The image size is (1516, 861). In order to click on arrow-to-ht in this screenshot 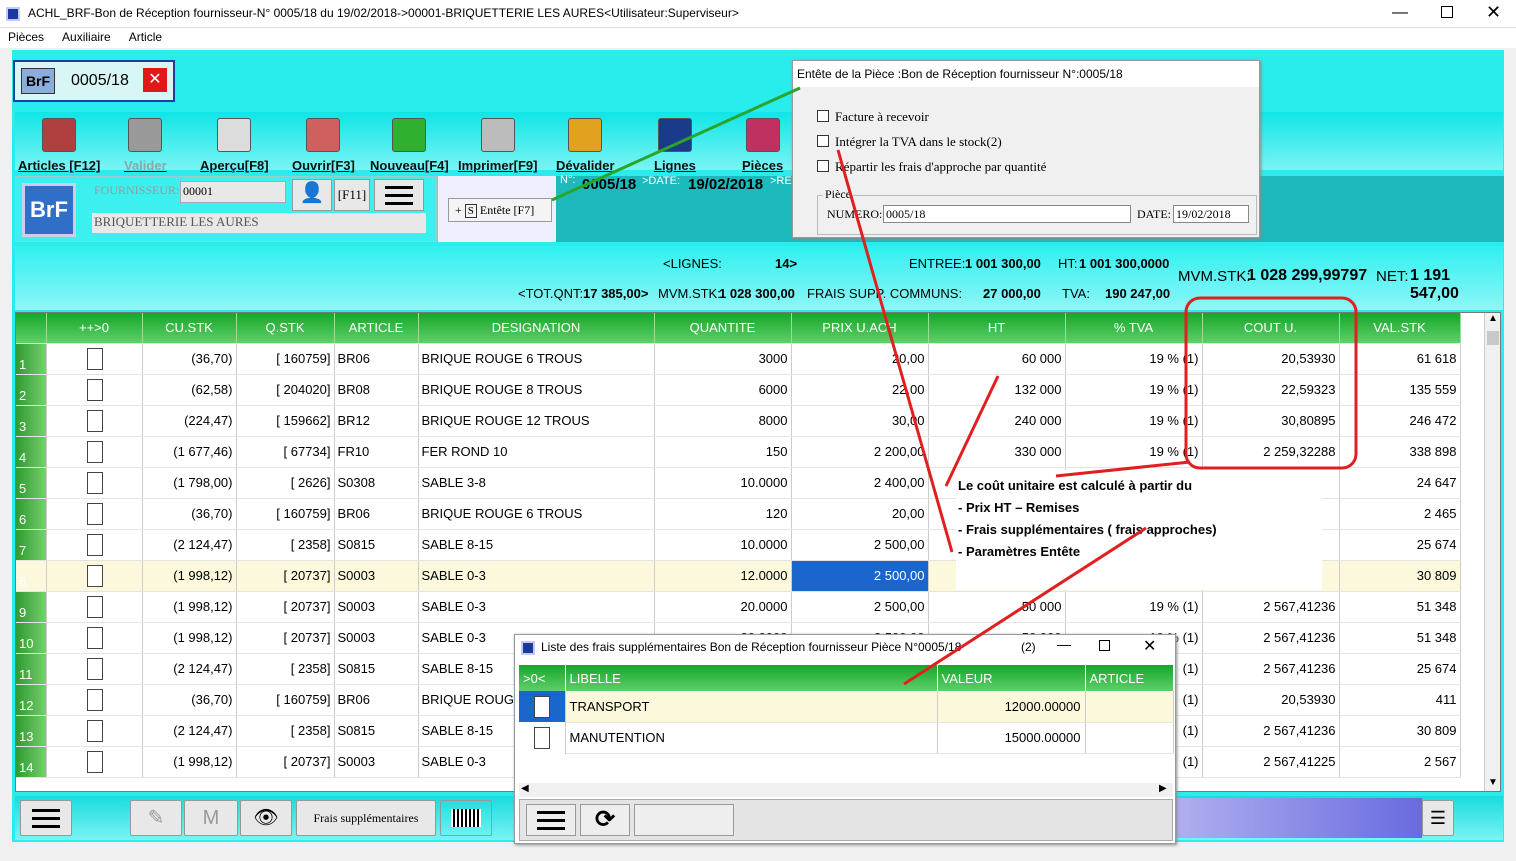, I will do `click(972, 431)`.